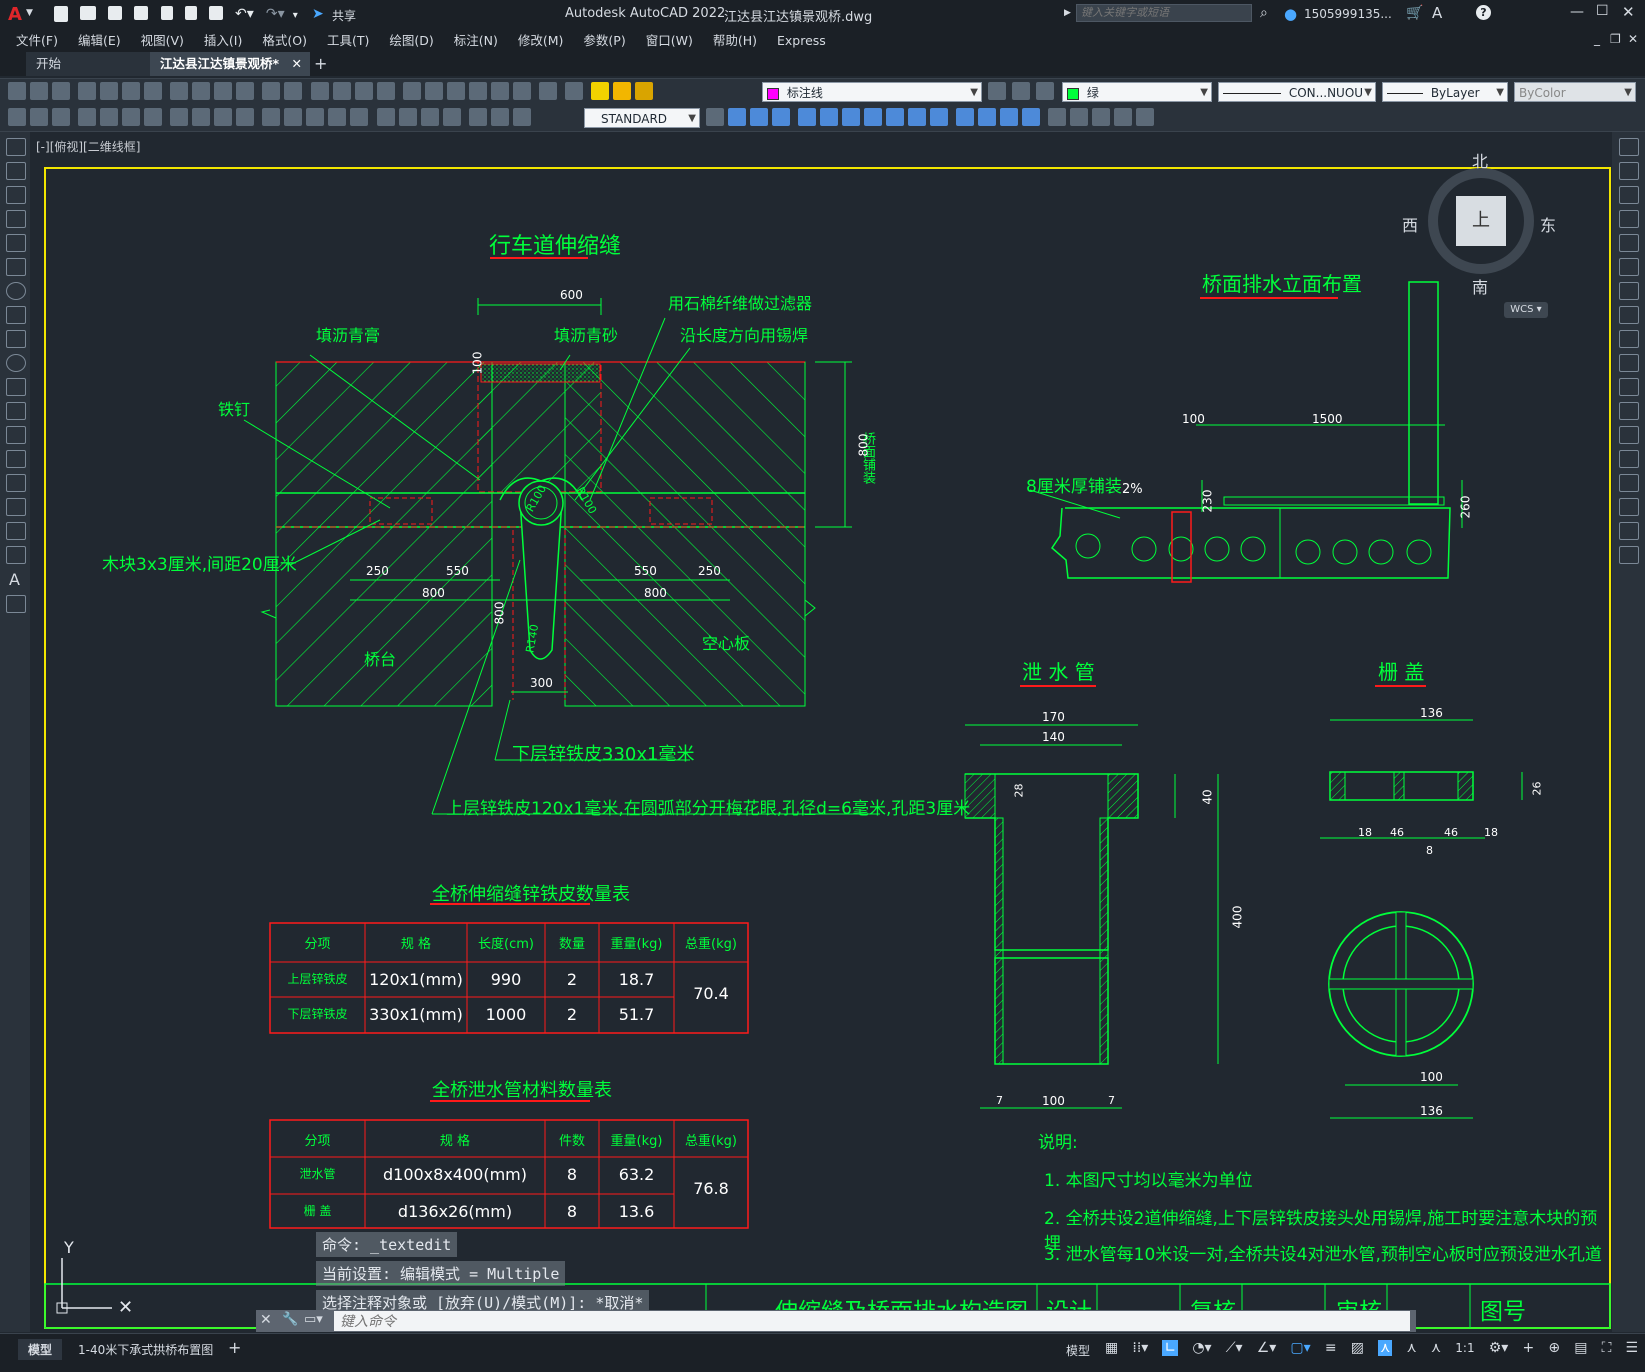 The height and width of the screenshot is (1372, 1645). I want to click on gradient-icon, so click(16, 507).